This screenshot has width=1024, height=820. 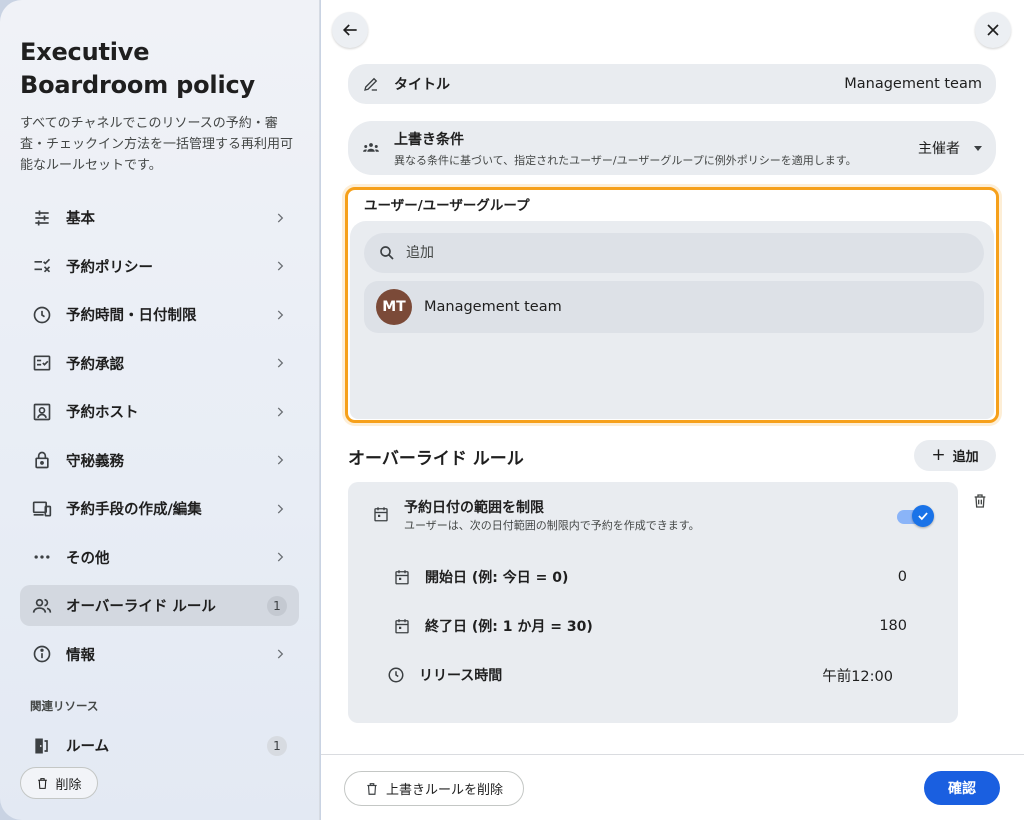 What do you see at coordinates (42, 218) in the screenshot?
I see `tune-icon` at bounding box center [42, 218].